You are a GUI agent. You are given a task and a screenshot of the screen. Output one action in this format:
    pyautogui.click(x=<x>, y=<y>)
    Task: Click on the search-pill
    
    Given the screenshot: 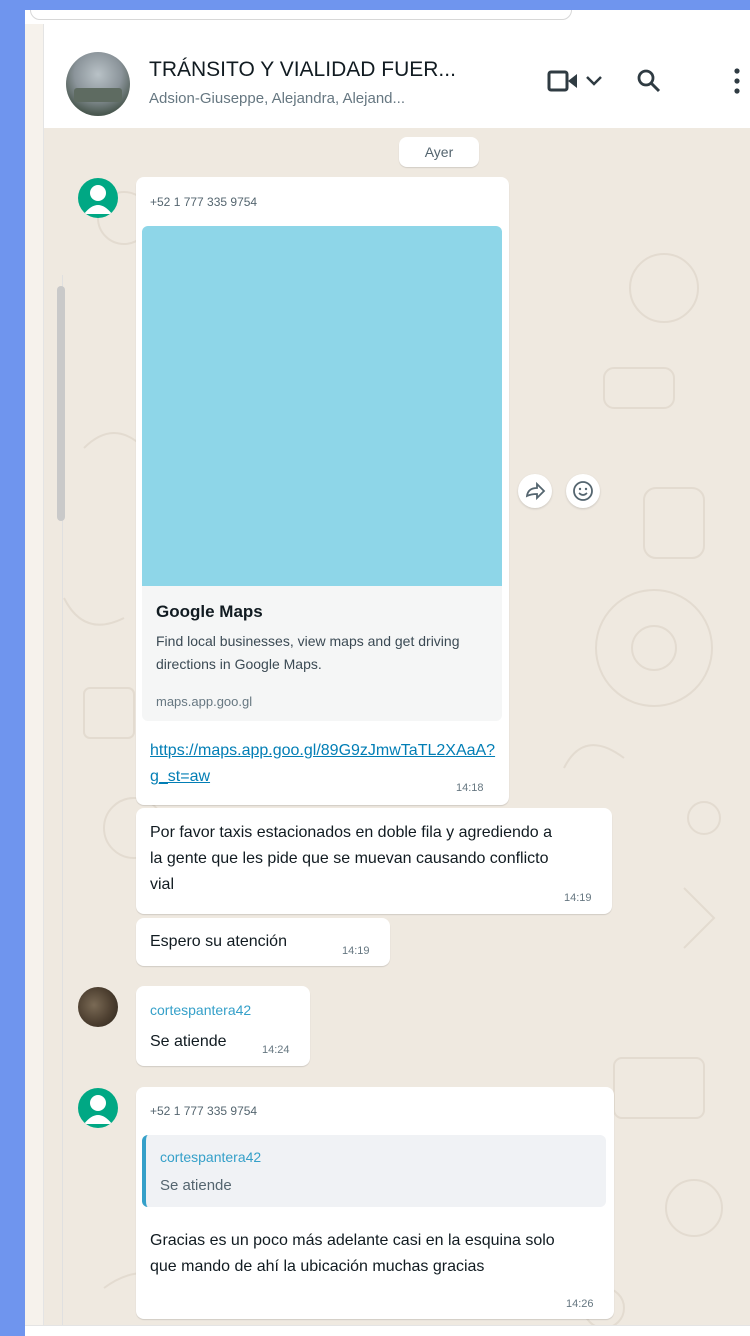 What is the action you would take?
    pyautogui.click(x=301, y=15)
    